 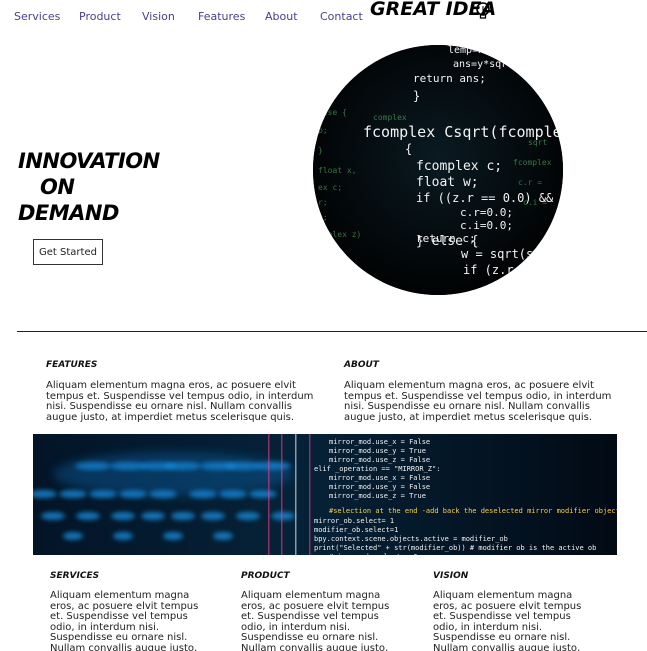 I want to click on hero-code-fragment: }, so click(x=320, y=150).